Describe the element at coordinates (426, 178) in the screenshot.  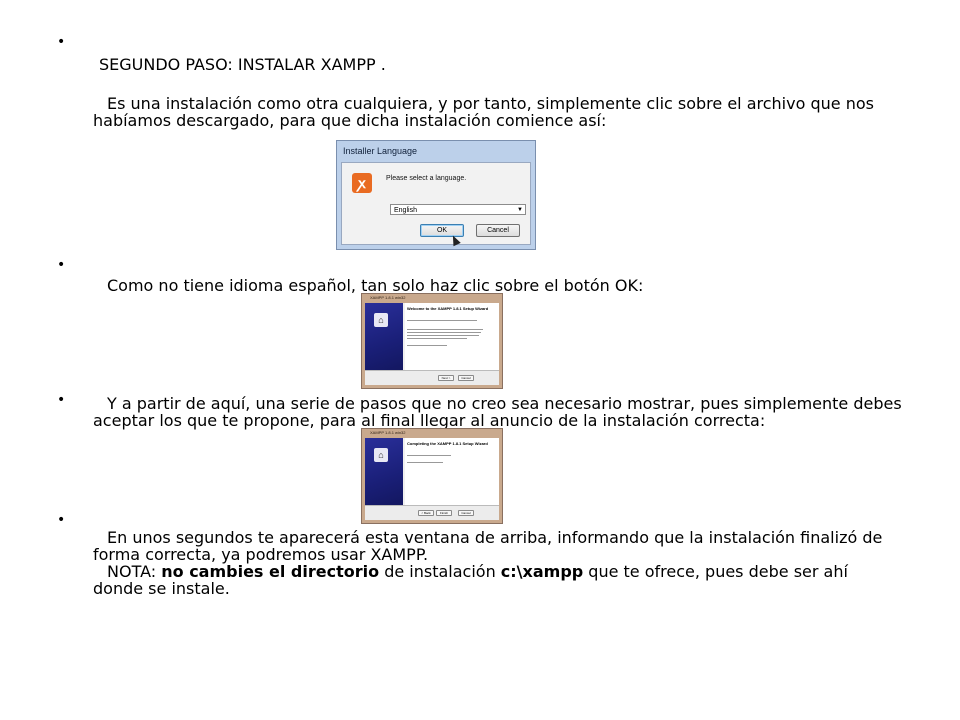
I see `dialog-message: Please select a language.` at that location.